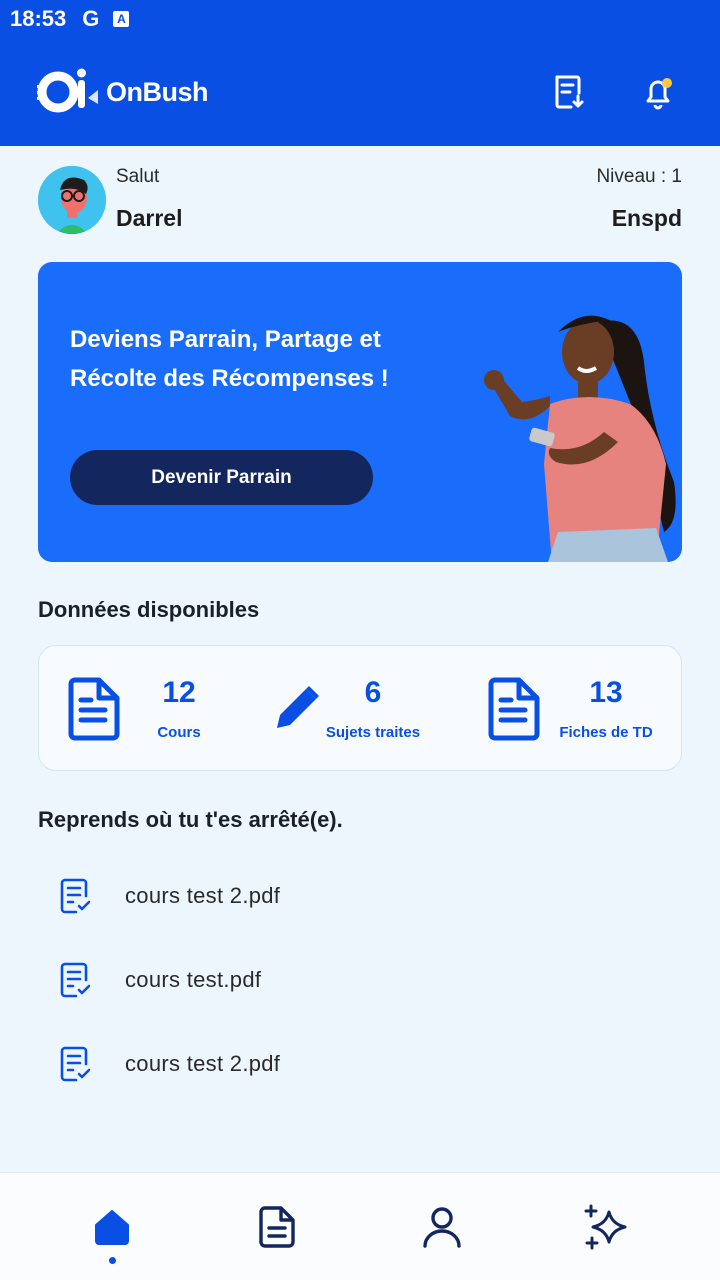  I want to click on subjects-label: Sujets traites, so click(373, 732).